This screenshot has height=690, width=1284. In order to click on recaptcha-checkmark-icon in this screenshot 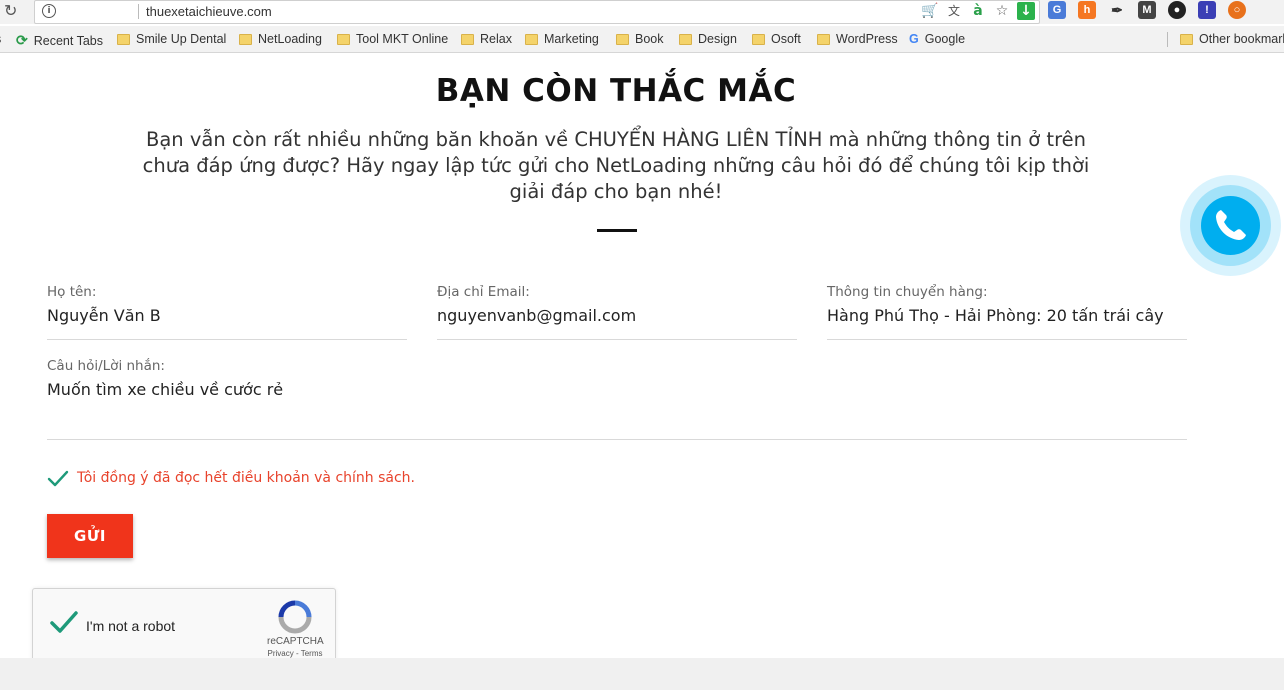, I will do `click(64, 622)`.